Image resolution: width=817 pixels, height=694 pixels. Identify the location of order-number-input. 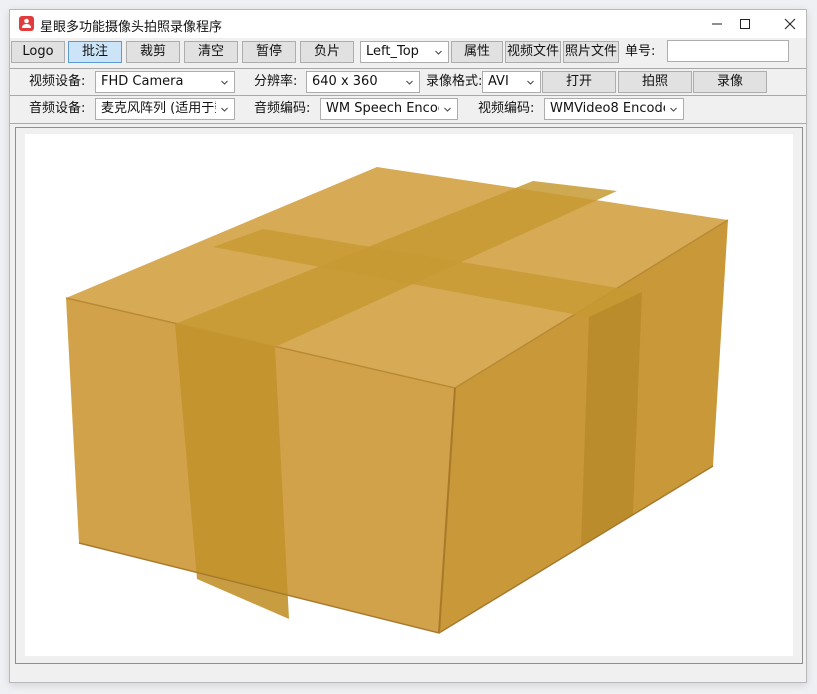
(728, 51).